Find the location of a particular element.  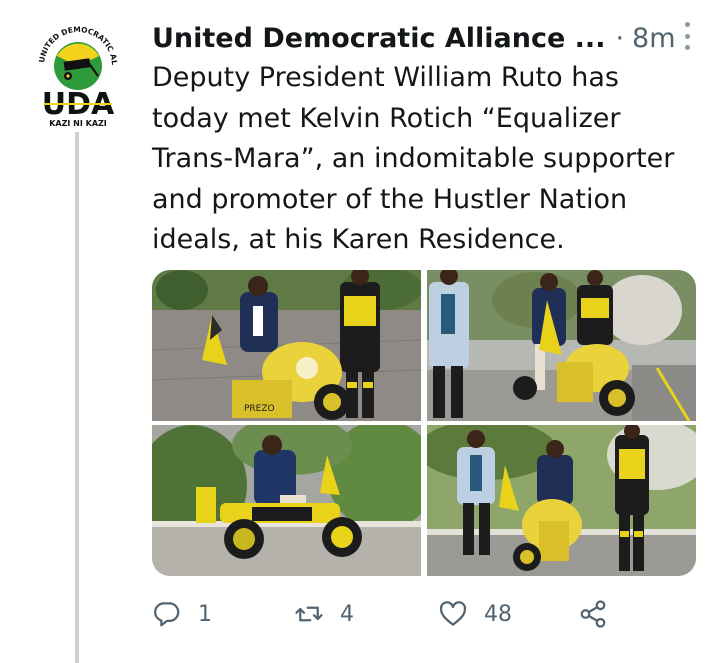

like-icon is located at coordinates (453, 613).